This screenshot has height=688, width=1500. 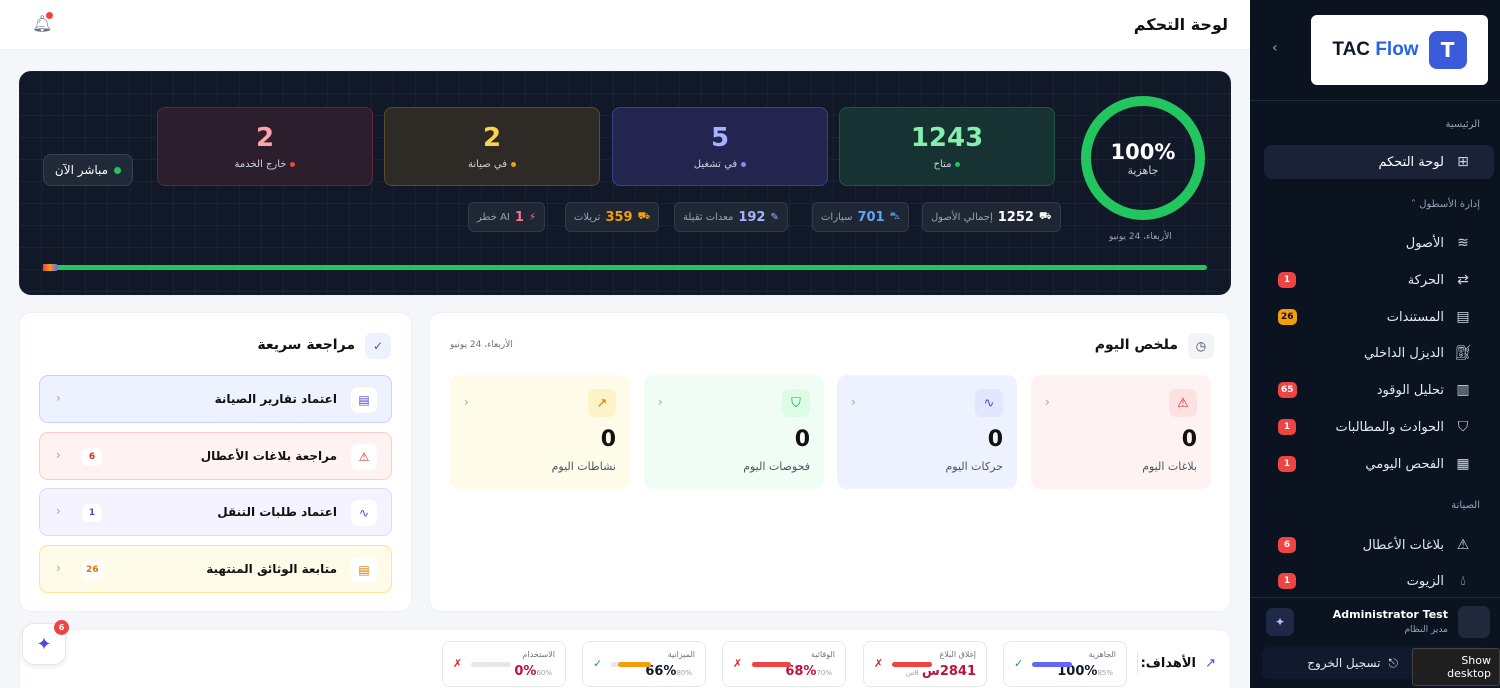 What do you see at coordinates (958, 164) in the screenshot?
I see `status-dot` at bounding box center [958, 164].